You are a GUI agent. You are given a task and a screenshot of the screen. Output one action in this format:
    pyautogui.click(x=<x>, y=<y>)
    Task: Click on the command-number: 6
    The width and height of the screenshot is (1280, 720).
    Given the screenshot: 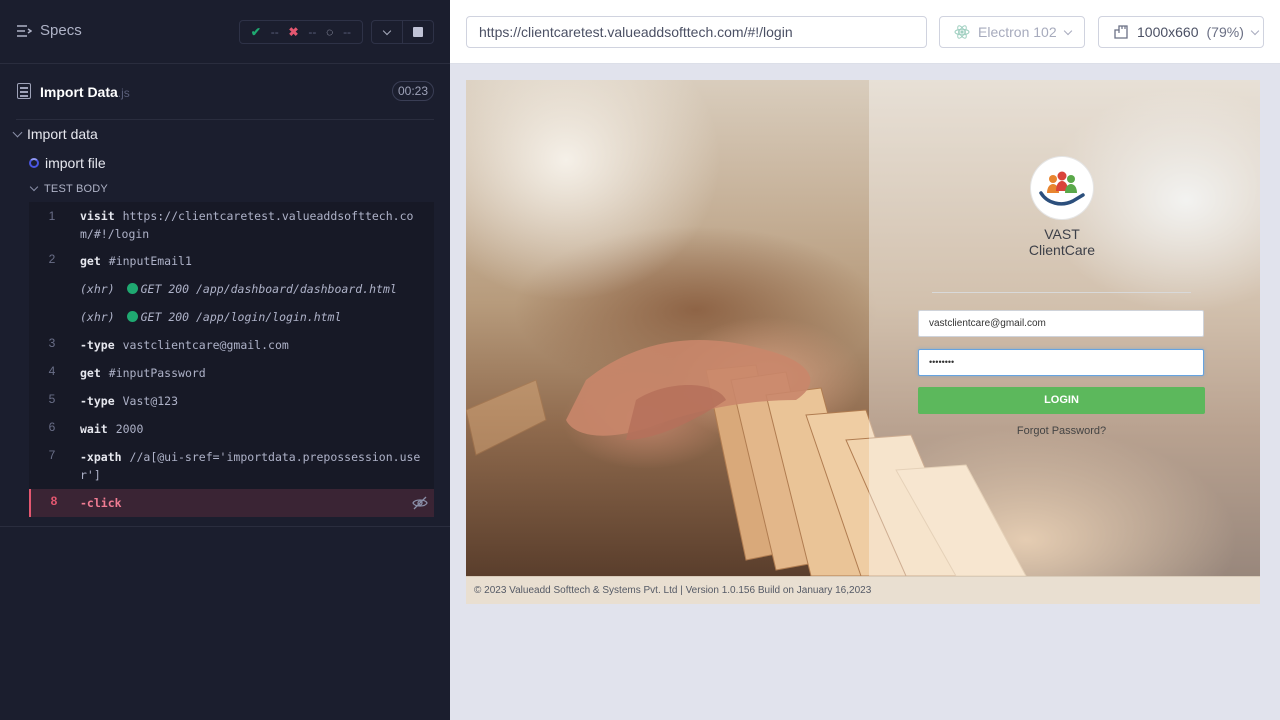 What is the action you would take?
    pyautogui.click(x=52, y=427)
    